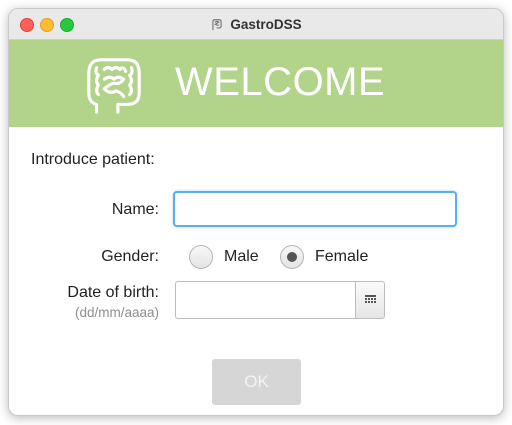 The image size is (512, 425). I want to click on gender-male-label: Male, so click(241, 257).